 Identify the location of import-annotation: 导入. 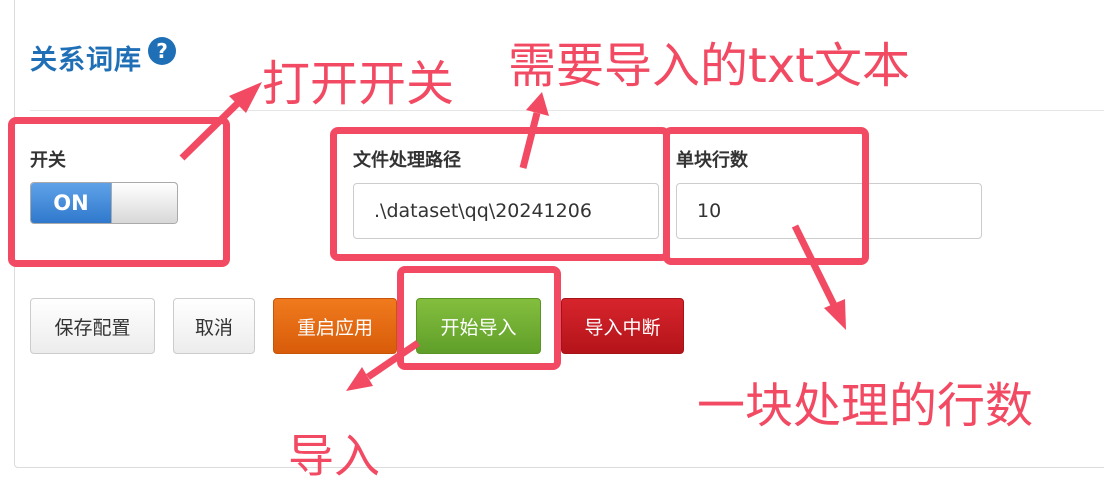
(334, 456).